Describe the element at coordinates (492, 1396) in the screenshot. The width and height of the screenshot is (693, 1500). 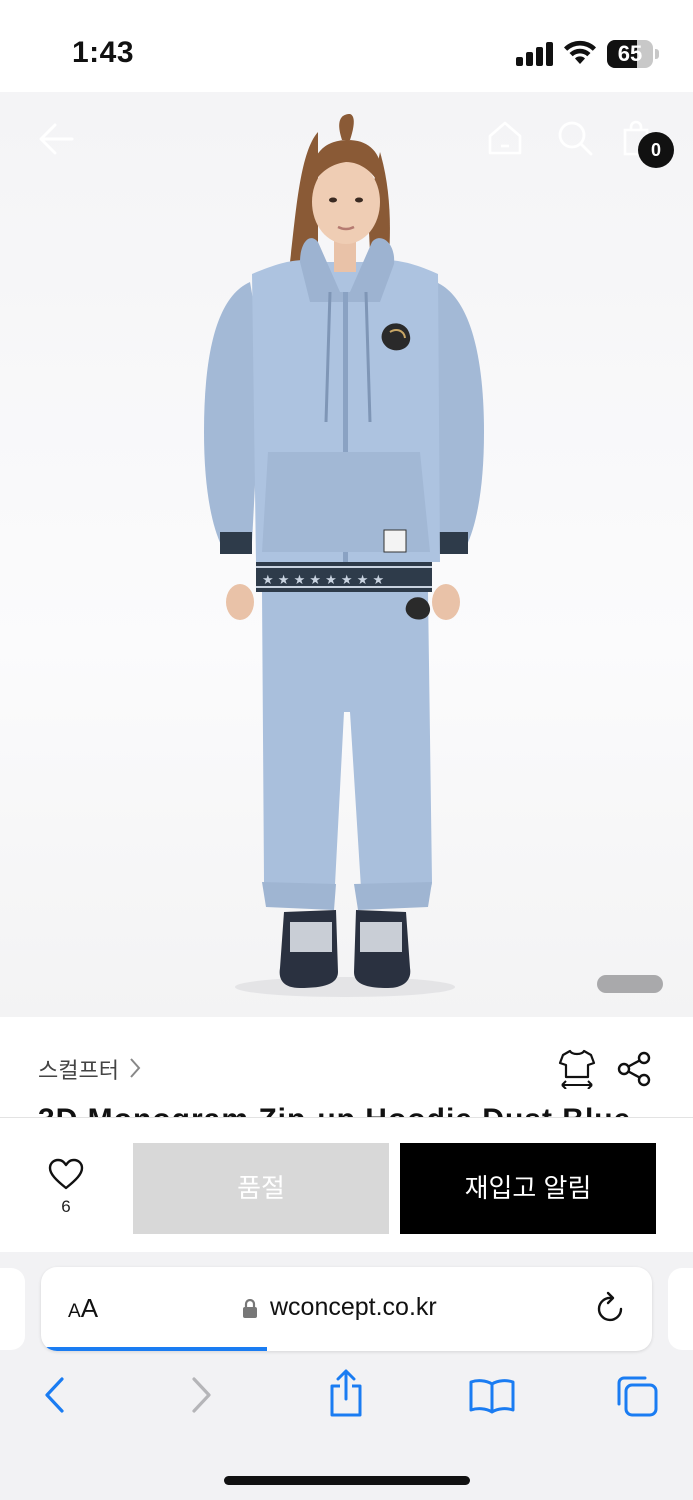
I see `bookmarks-icon` at that location.